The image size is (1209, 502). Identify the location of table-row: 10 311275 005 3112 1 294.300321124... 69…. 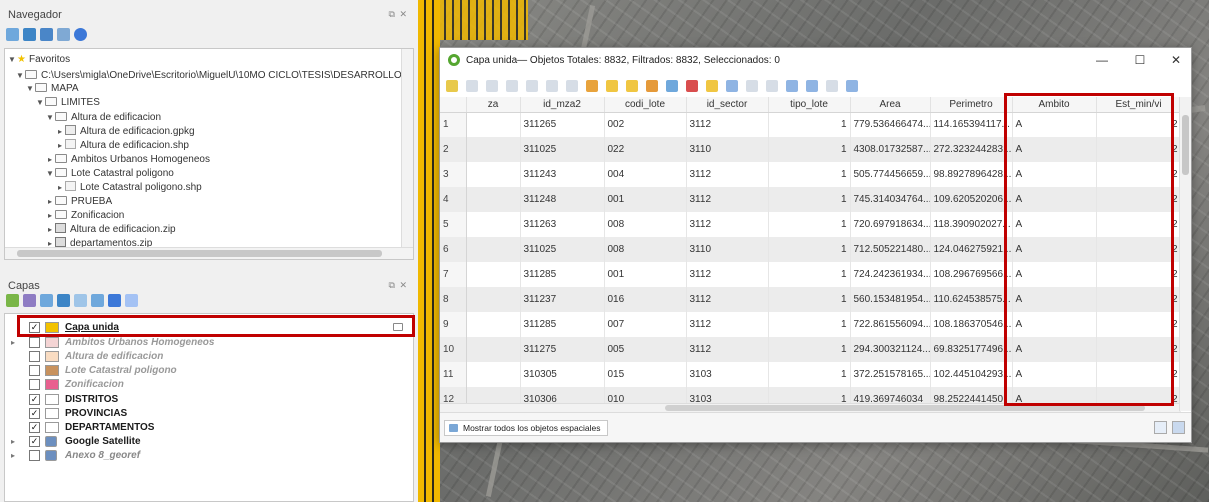
(810, 349).